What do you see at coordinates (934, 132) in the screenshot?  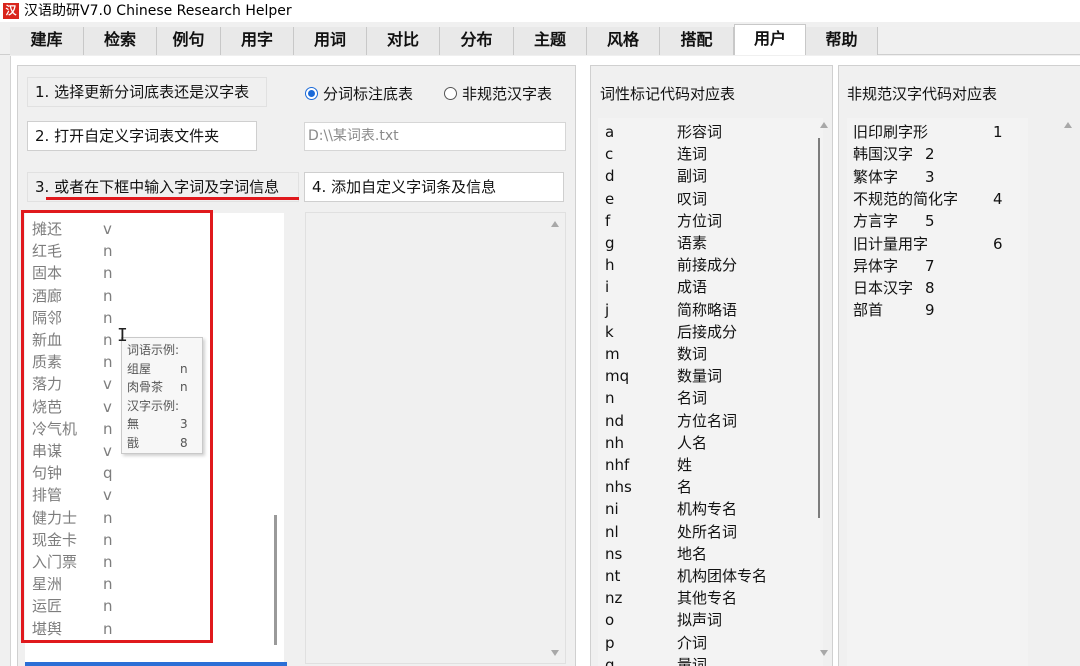 I see `variant-row: 旧印刷字形 1` at bounding box center [934, 132].